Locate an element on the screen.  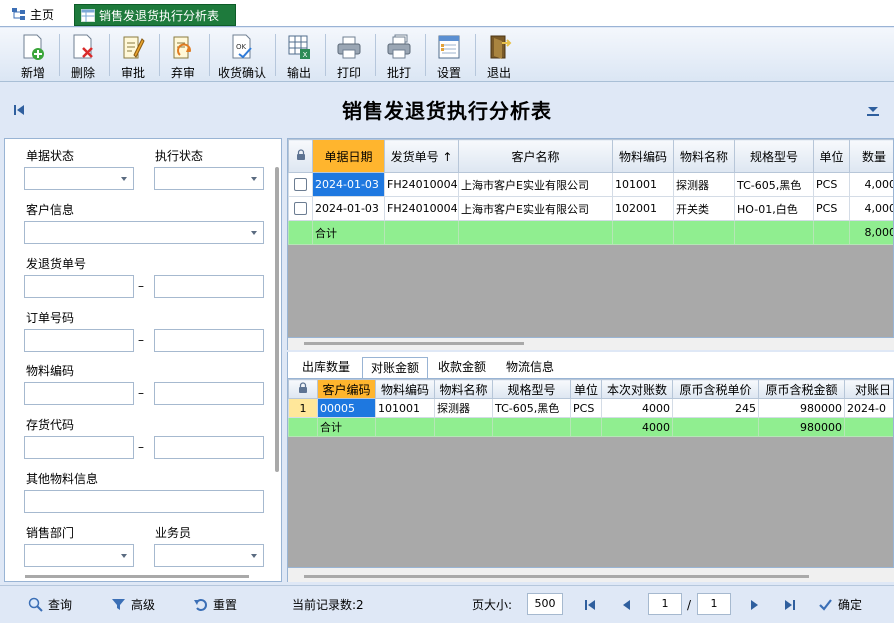
cell-material-code: 102001 is located at coordinates (643, 208).